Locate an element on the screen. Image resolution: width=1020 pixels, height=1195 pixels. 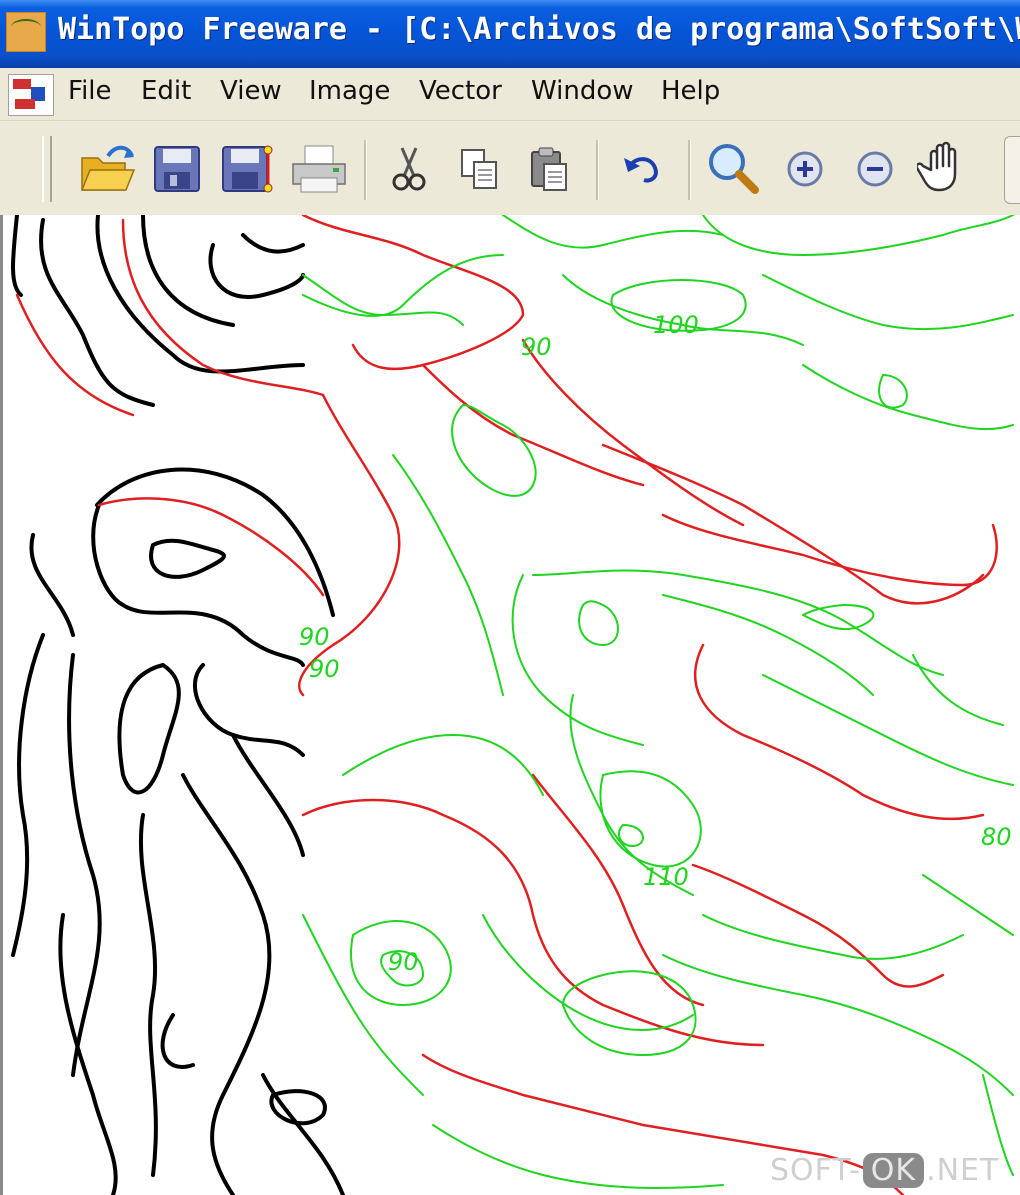
open-button is located at coordinates (107, 169).